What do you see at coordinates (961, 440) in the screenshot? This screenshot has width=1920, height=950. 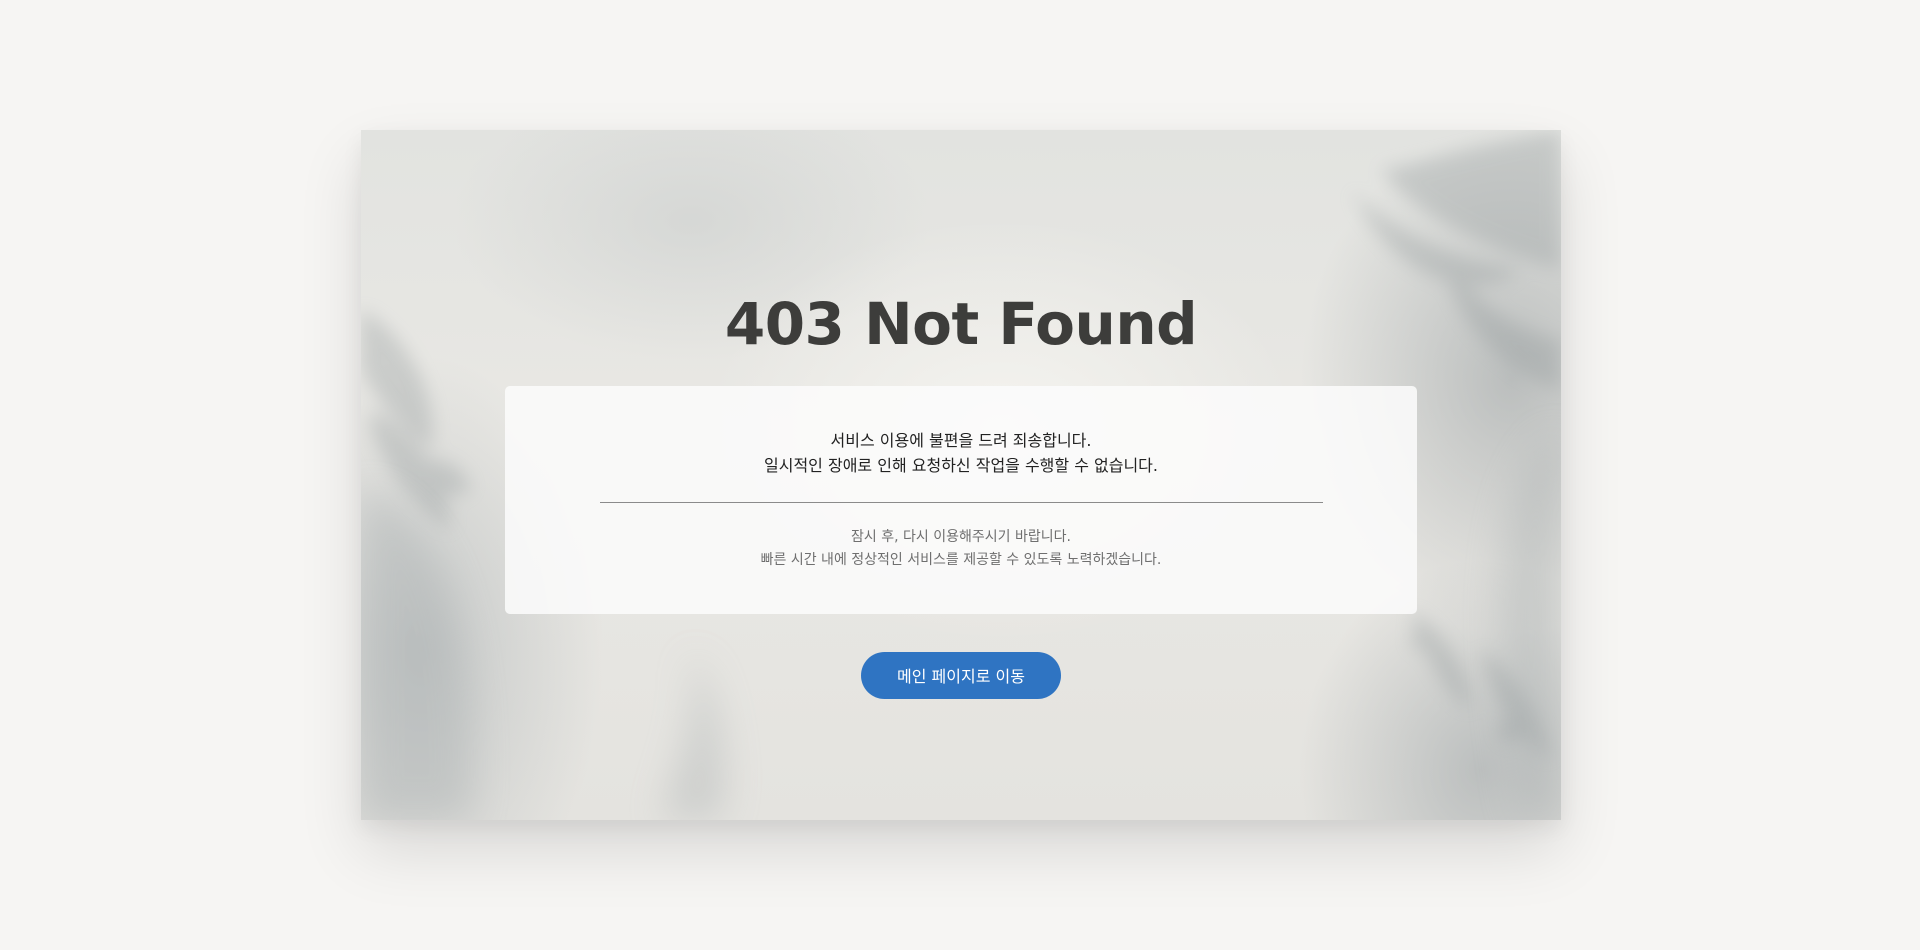 I see `apology-line-1: 서비스 이용에 불편을 드려 죄송합니다.` at bounding box center [961, 440].